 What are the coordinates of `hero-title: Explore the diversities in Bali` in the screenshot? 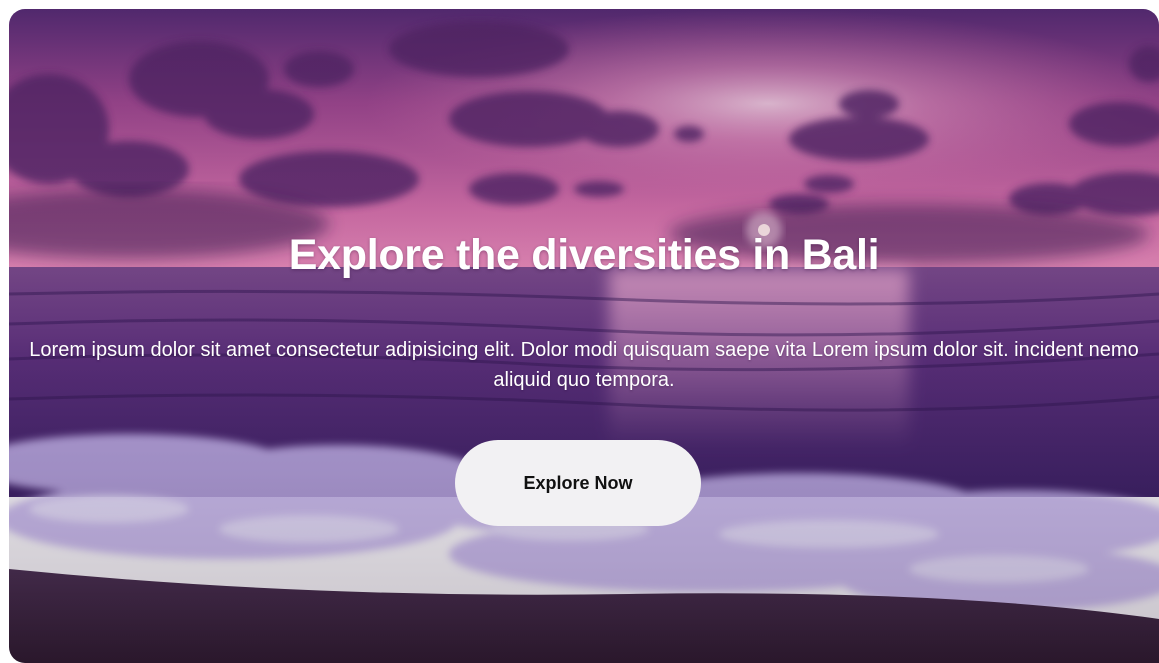 It's located at (584, 255).